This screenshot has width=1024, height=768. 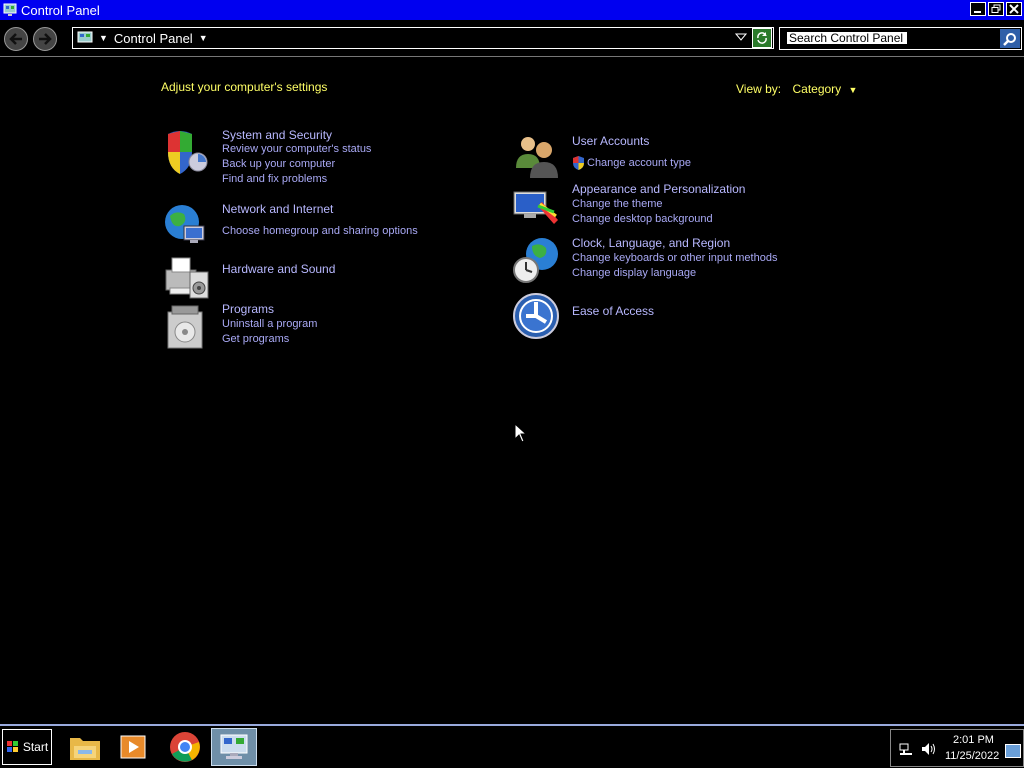 What do you see at coordinates (972, 756) in the screenshot?
I see `clock-date: 11/25/2022` at bounding box center [972, 756].